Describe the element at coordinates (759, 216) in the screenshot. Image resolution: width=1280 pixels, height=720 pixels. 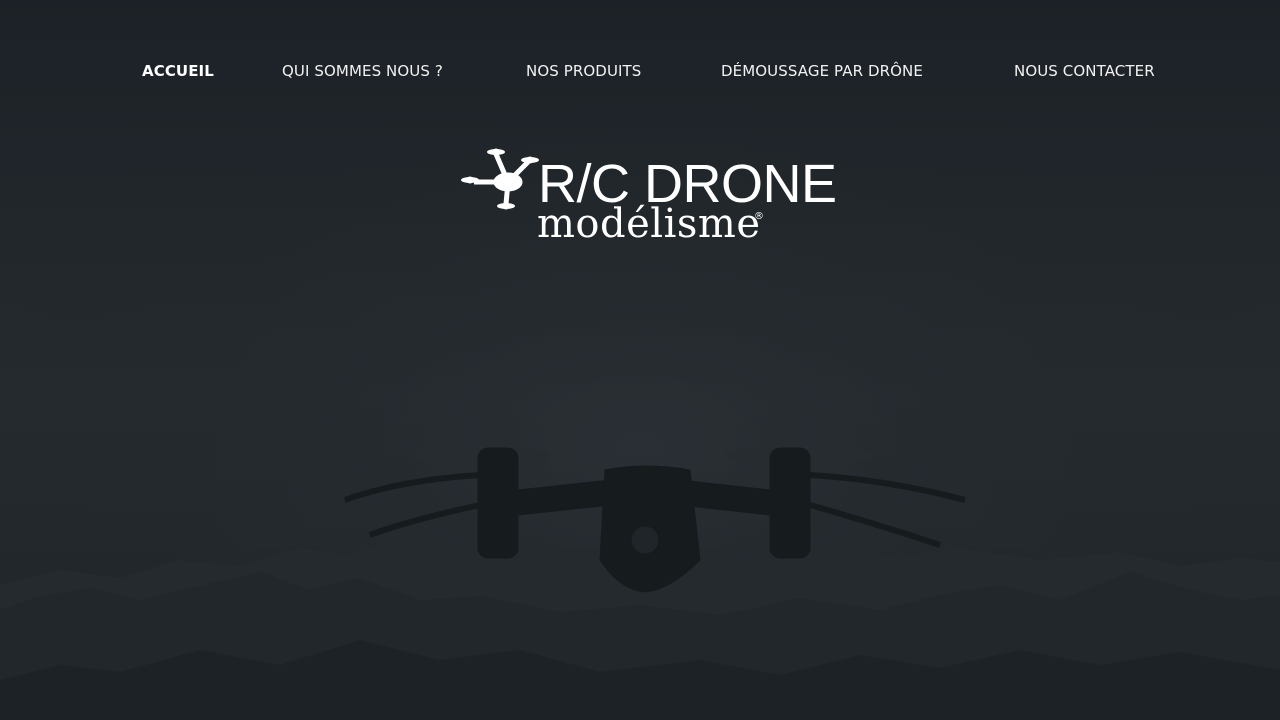
I see `registered-mark: ®` at that location.